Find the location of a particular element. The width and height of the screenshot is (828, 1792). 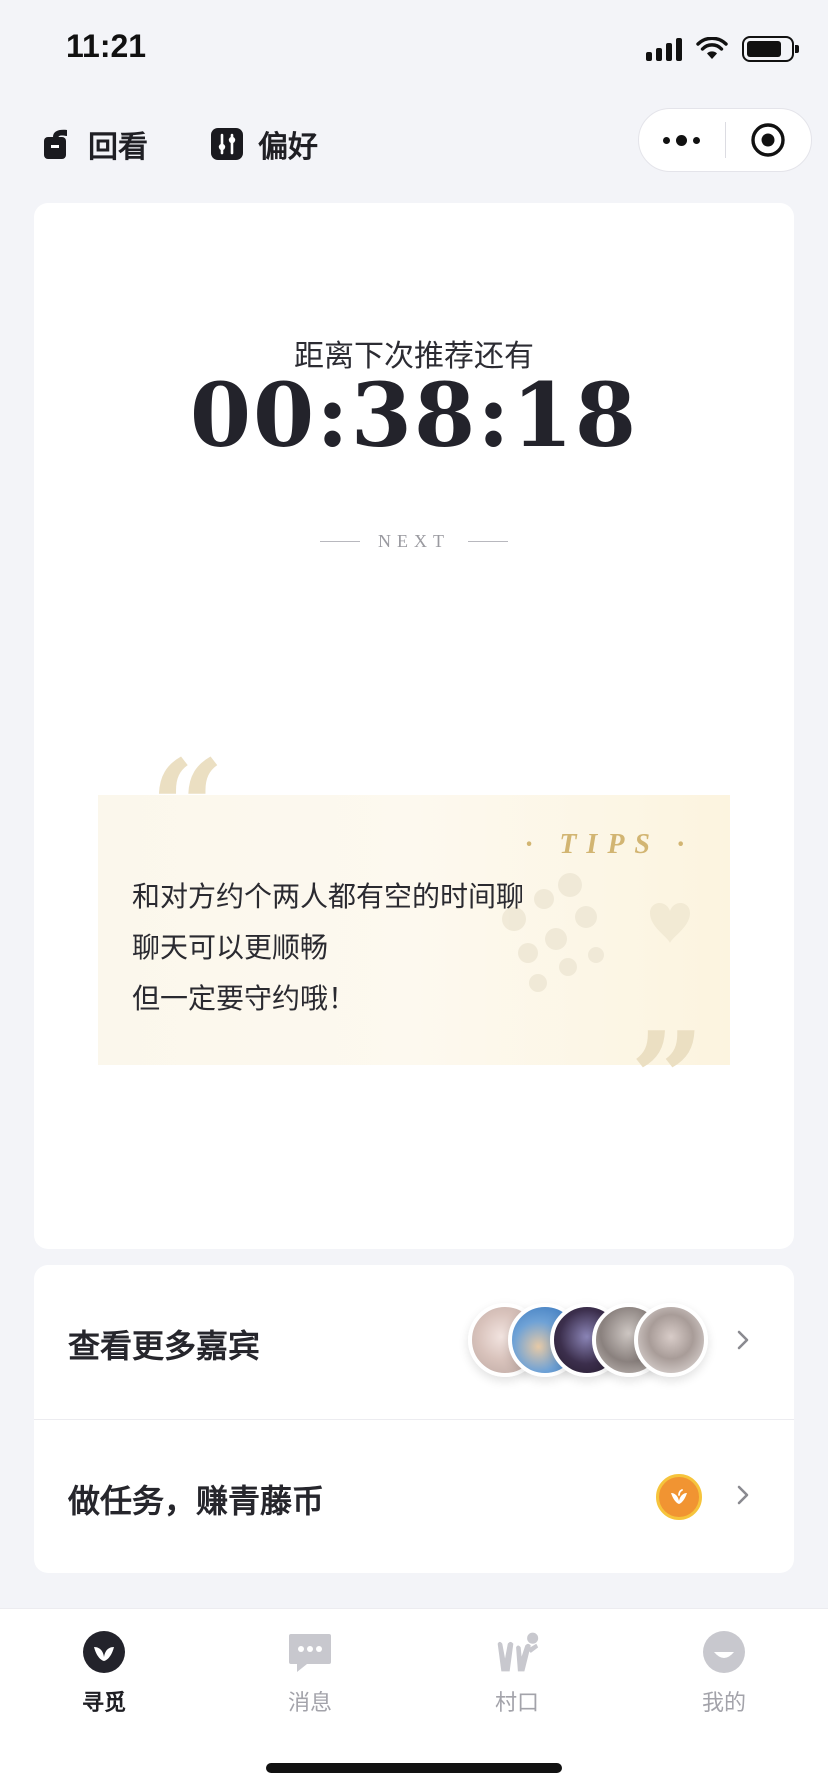

battery-icon is located at coordinates (770, 49).